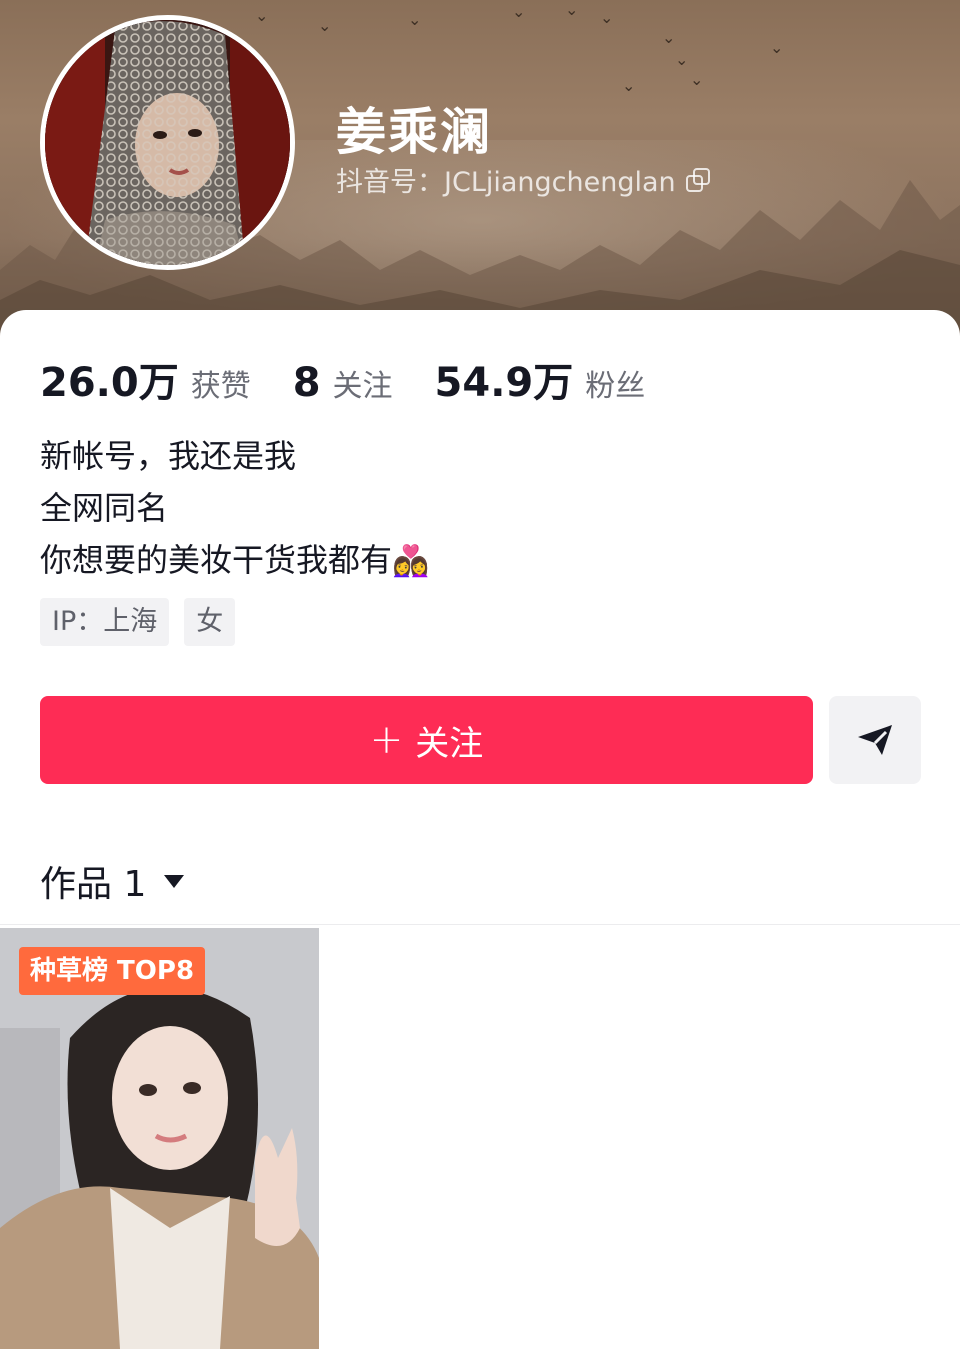  I want to click on divider, so click(480, 924).